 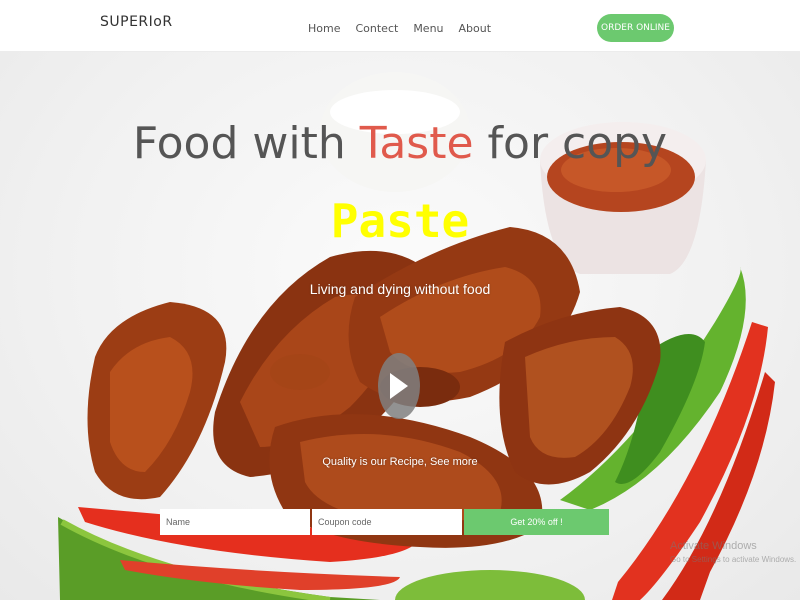 What do you see at coordinates (400, 462) in the screenshot?
I see `hero-tagline: Quality is our Recipe, See more` at bounding box center [400, 462].